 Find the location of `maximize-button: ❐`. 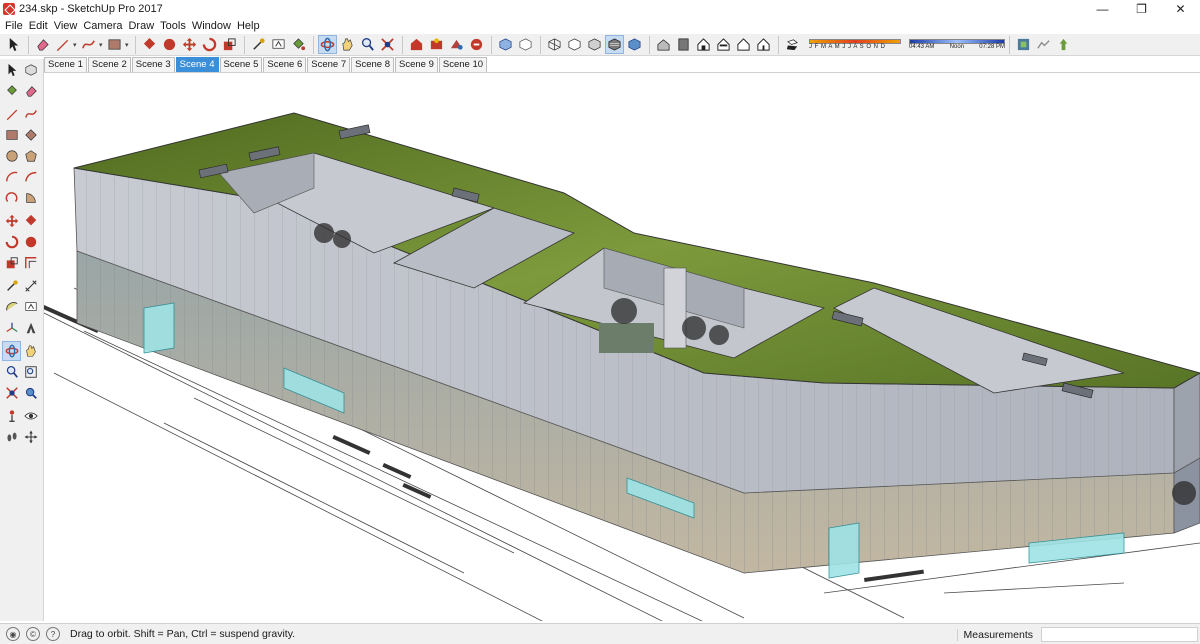

maximize-button: ❐ is located at coordinates (1141, 9).